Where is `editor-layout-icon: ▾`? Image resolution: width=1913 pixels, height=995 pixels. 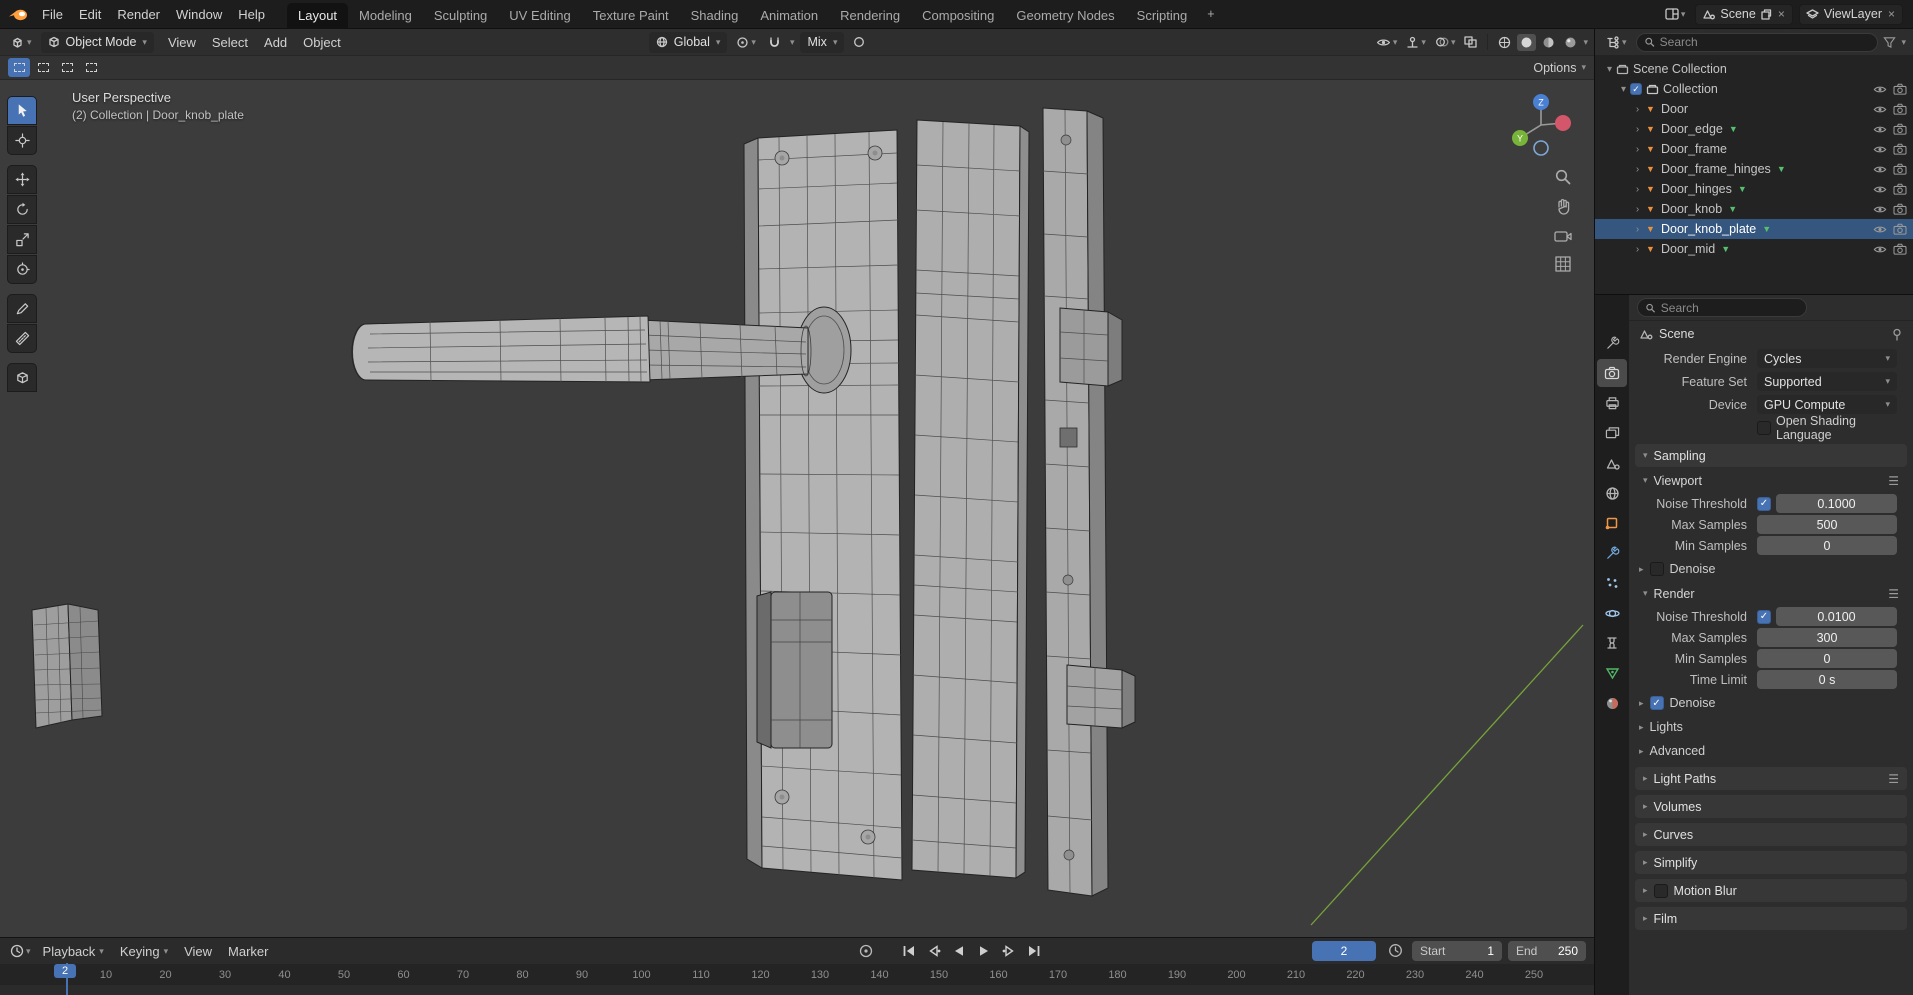
editor-layout-icon: ▾ is located at coordinates (1675, 14).